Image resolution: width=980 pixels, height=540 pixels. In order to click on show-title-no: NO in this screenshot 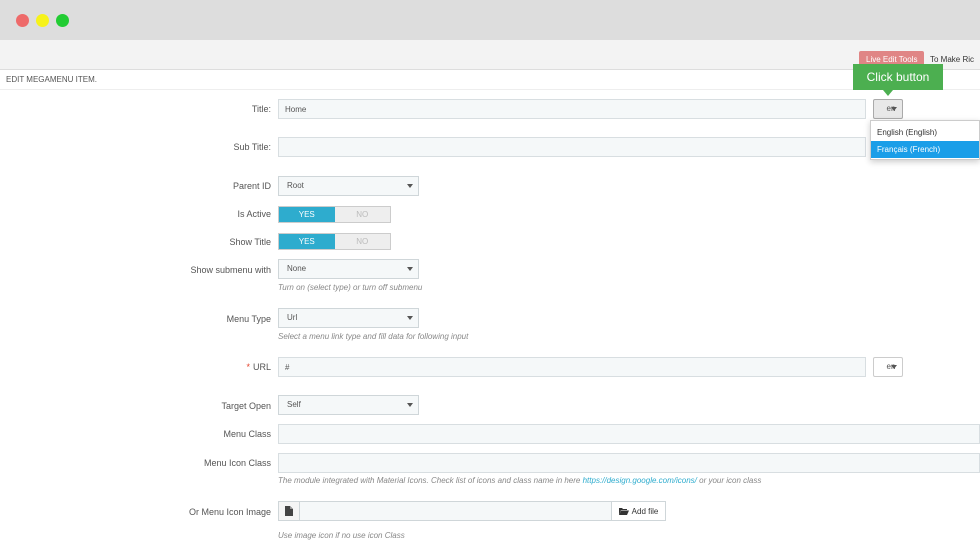, I will do `click(363, 241)`.